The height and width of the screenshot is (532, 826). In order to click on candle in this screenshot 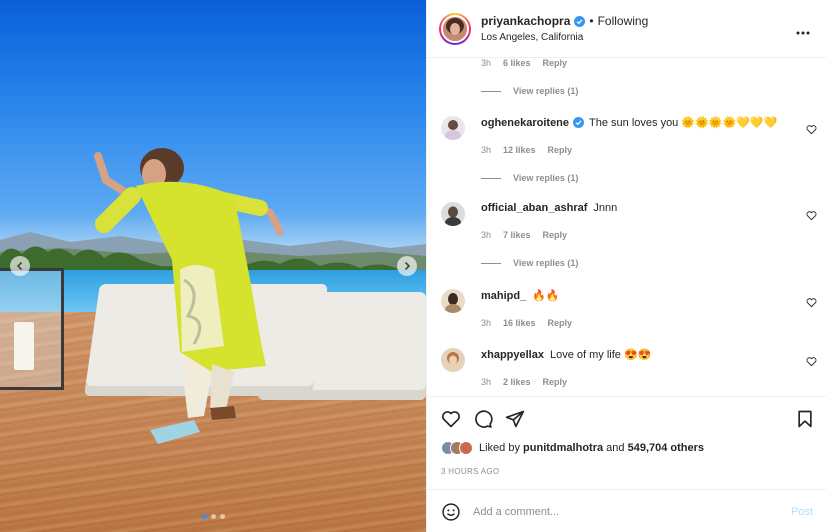, I will do `click(24, 346)`.